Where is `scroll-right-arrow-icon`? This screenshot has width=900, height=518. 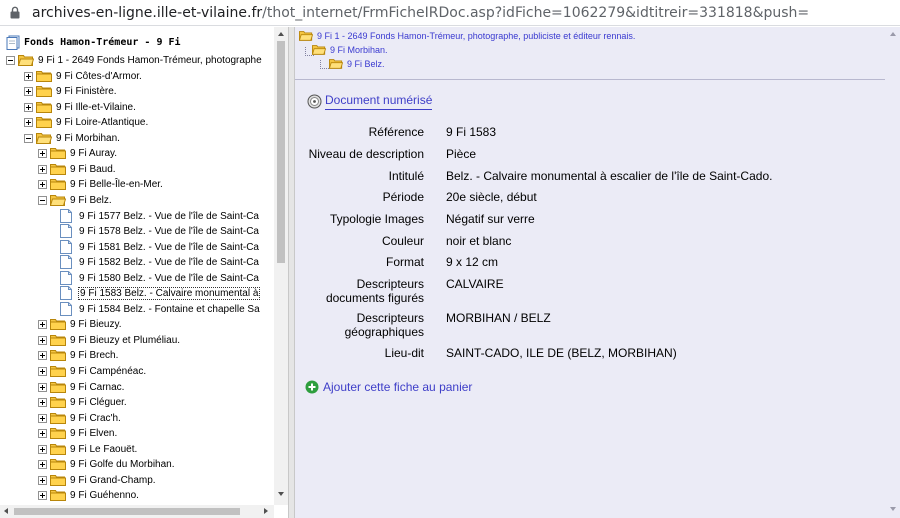 scroll-right-arrow-icon is located at coordinates (266, 511).